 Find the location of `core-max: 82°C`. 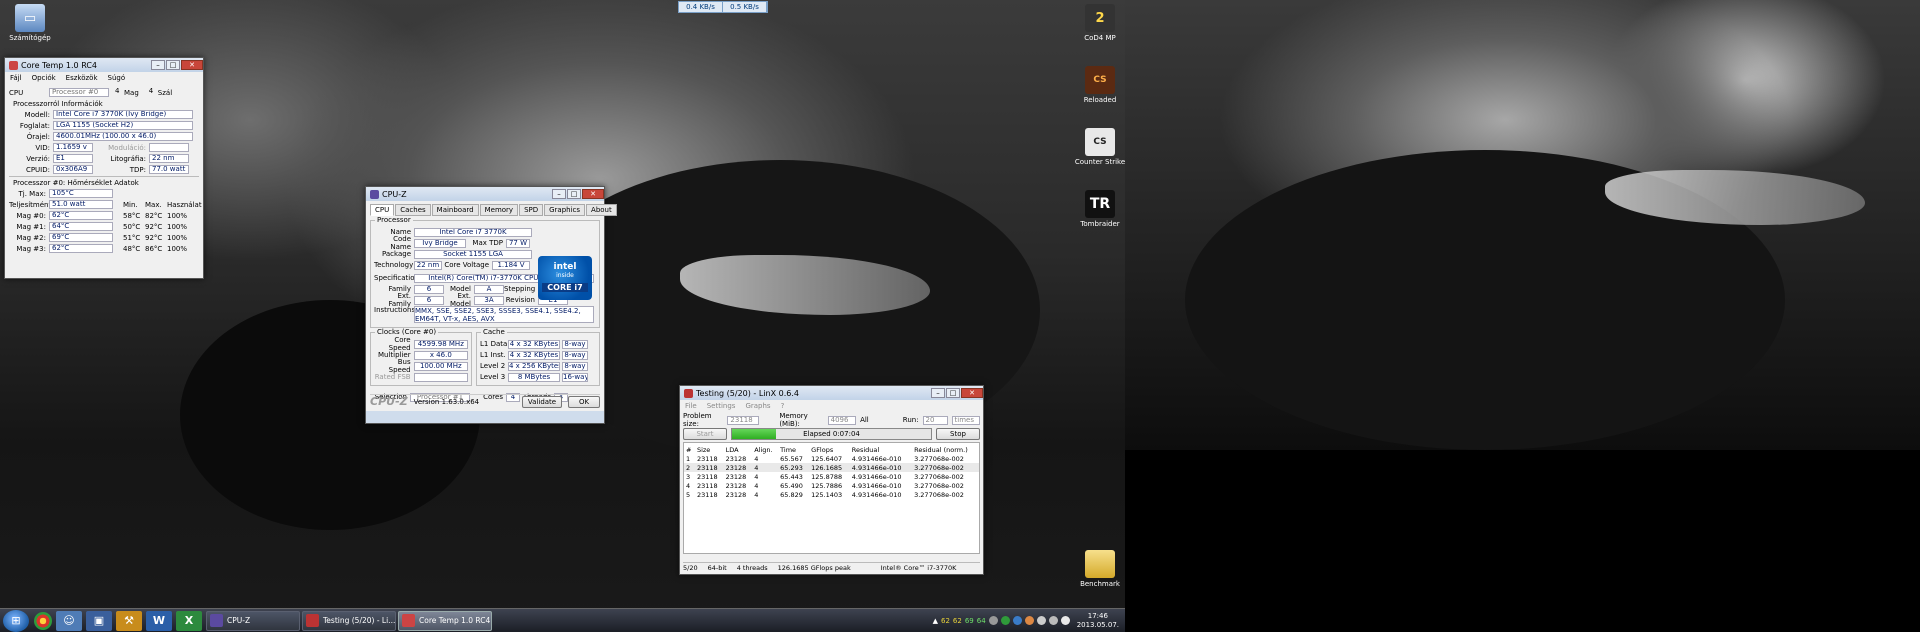

core-max: 82°C is located at coordinates (154, 215).